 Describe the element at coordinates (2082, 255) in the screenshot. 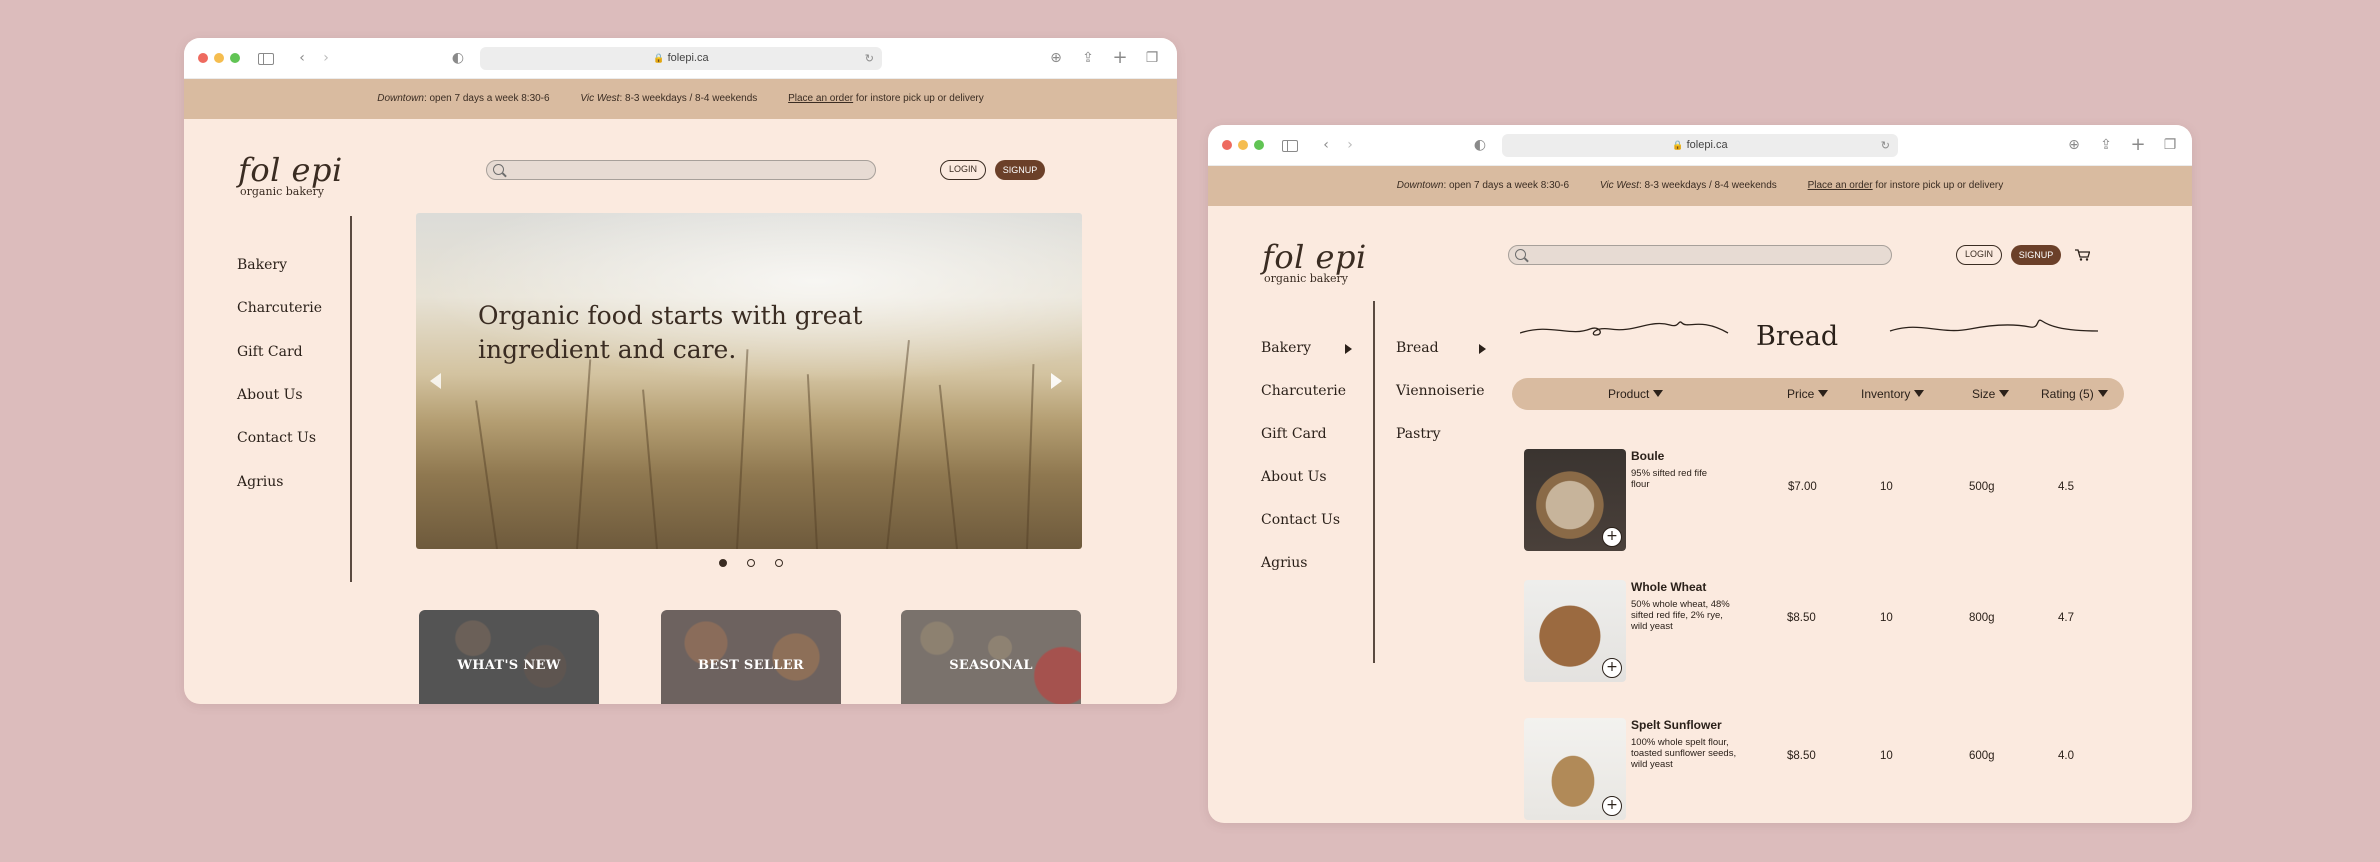

I see `cart-icon` at that location.